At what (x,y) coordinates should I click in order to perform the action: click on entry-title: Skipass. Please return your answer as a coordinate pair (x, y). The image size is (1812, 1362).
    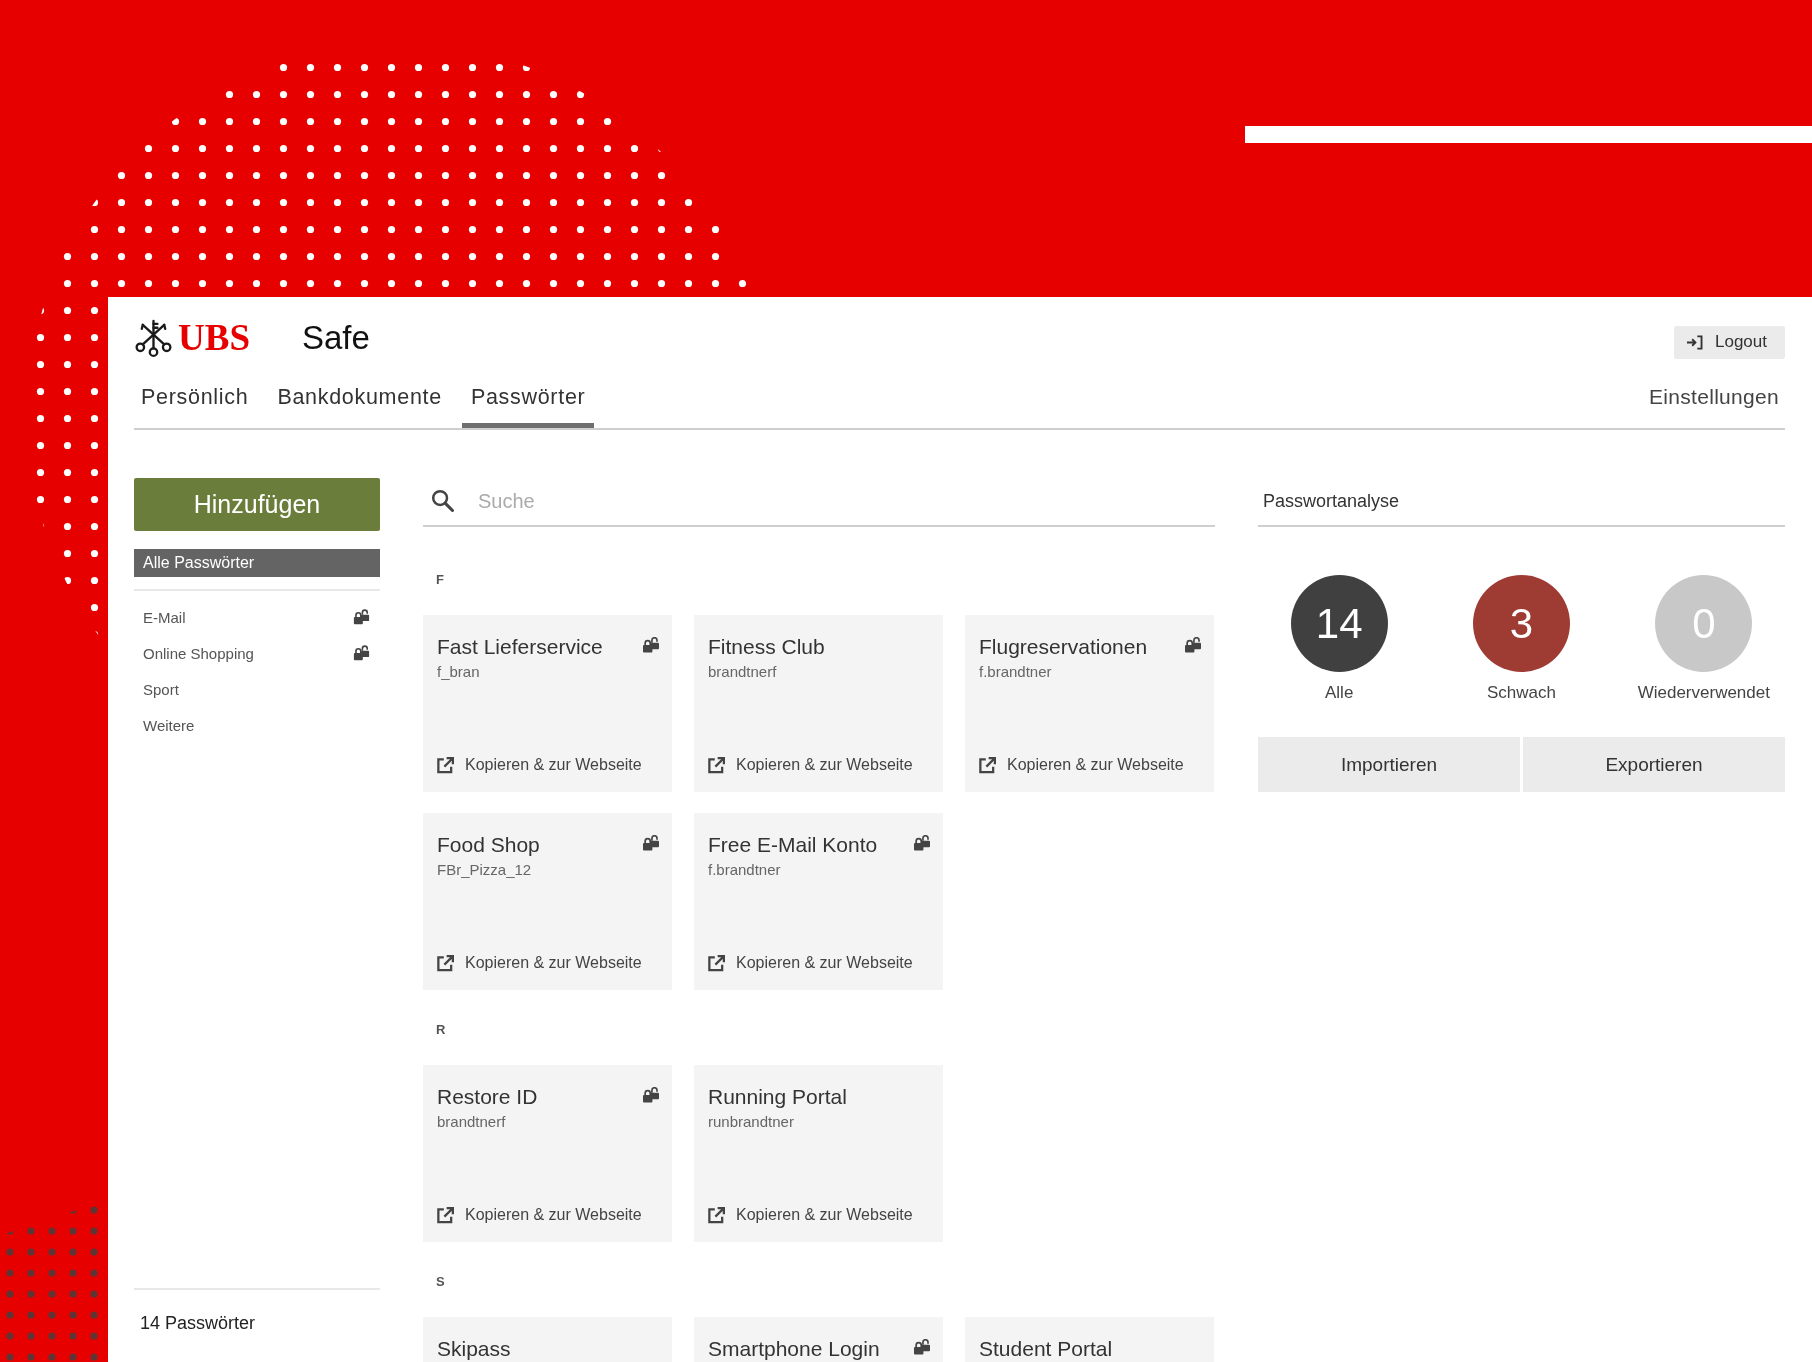
    Looking at the image, I should click on (474, 1348).